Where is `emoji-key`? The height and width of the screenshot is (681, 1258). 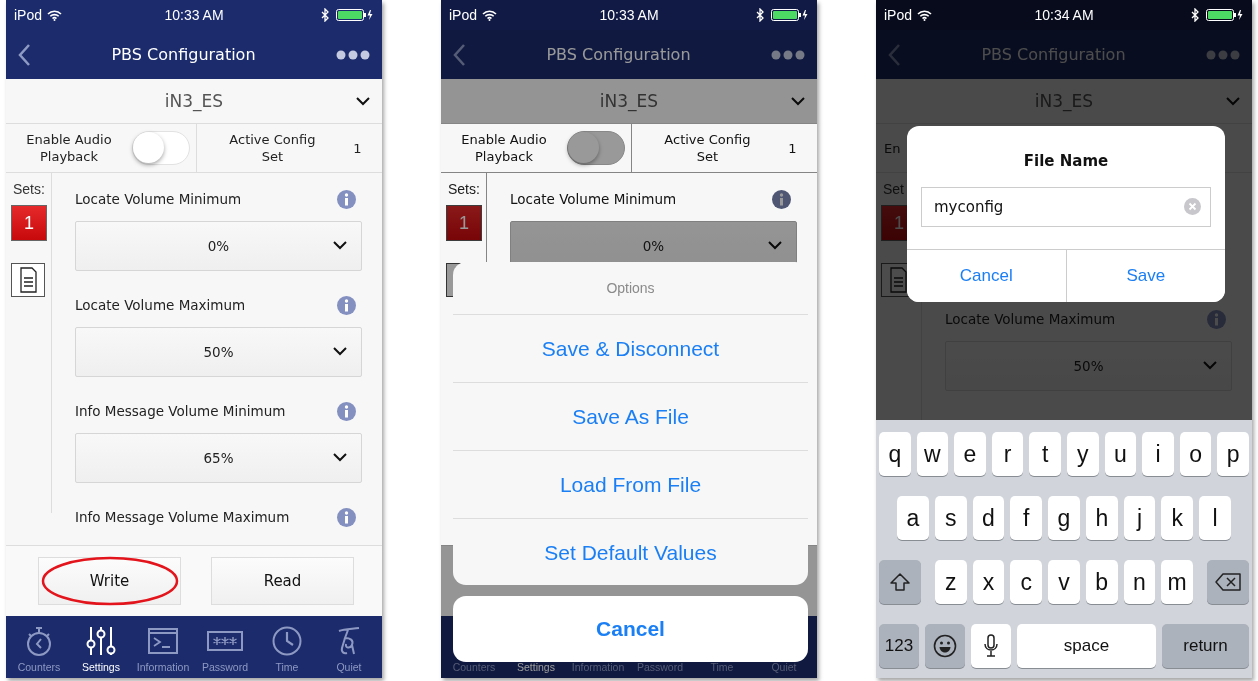
emoji-key is located at coordinates (945, 646).